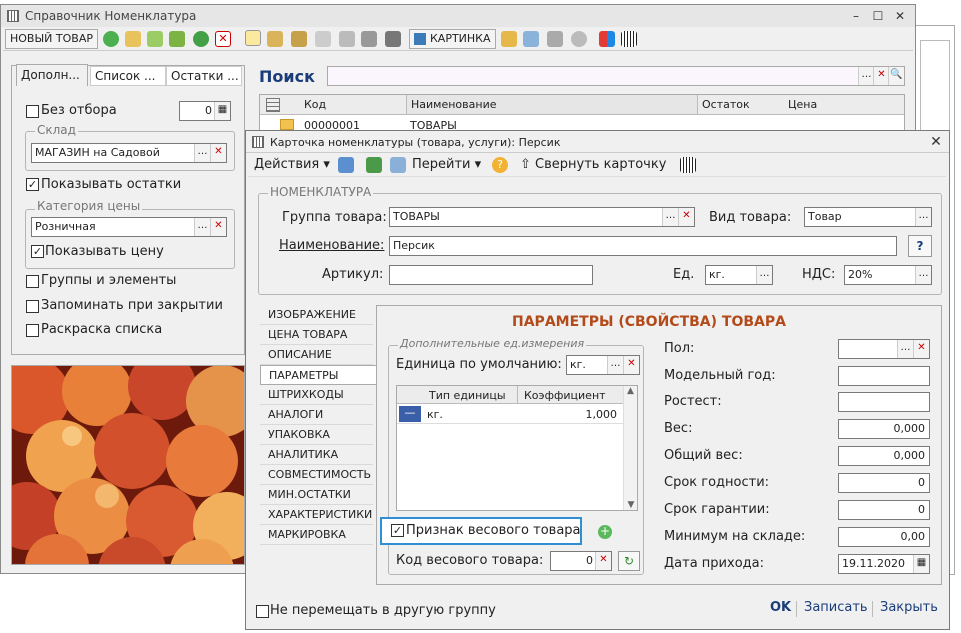 Image resolution: width=961 pixels, height=633 pixels. What do you see at coordinates (129, 153) in the screenshot?
I see `warehouse-field: МАГАЗИН на Садовой… ✕` at bounding box center [129, 153].